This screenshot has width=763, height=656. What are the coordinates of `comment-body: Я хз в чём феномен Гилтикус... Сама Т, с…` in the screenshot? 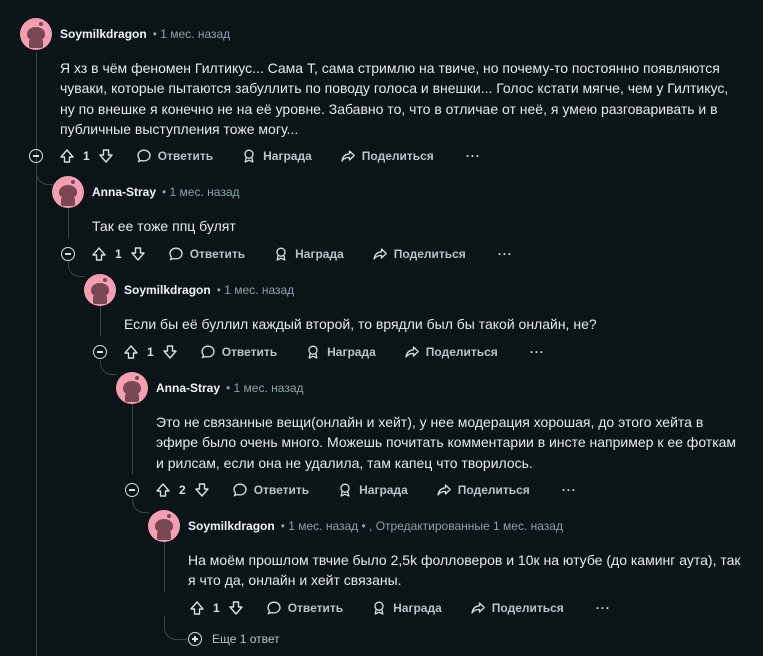 It's located at (394, 99).